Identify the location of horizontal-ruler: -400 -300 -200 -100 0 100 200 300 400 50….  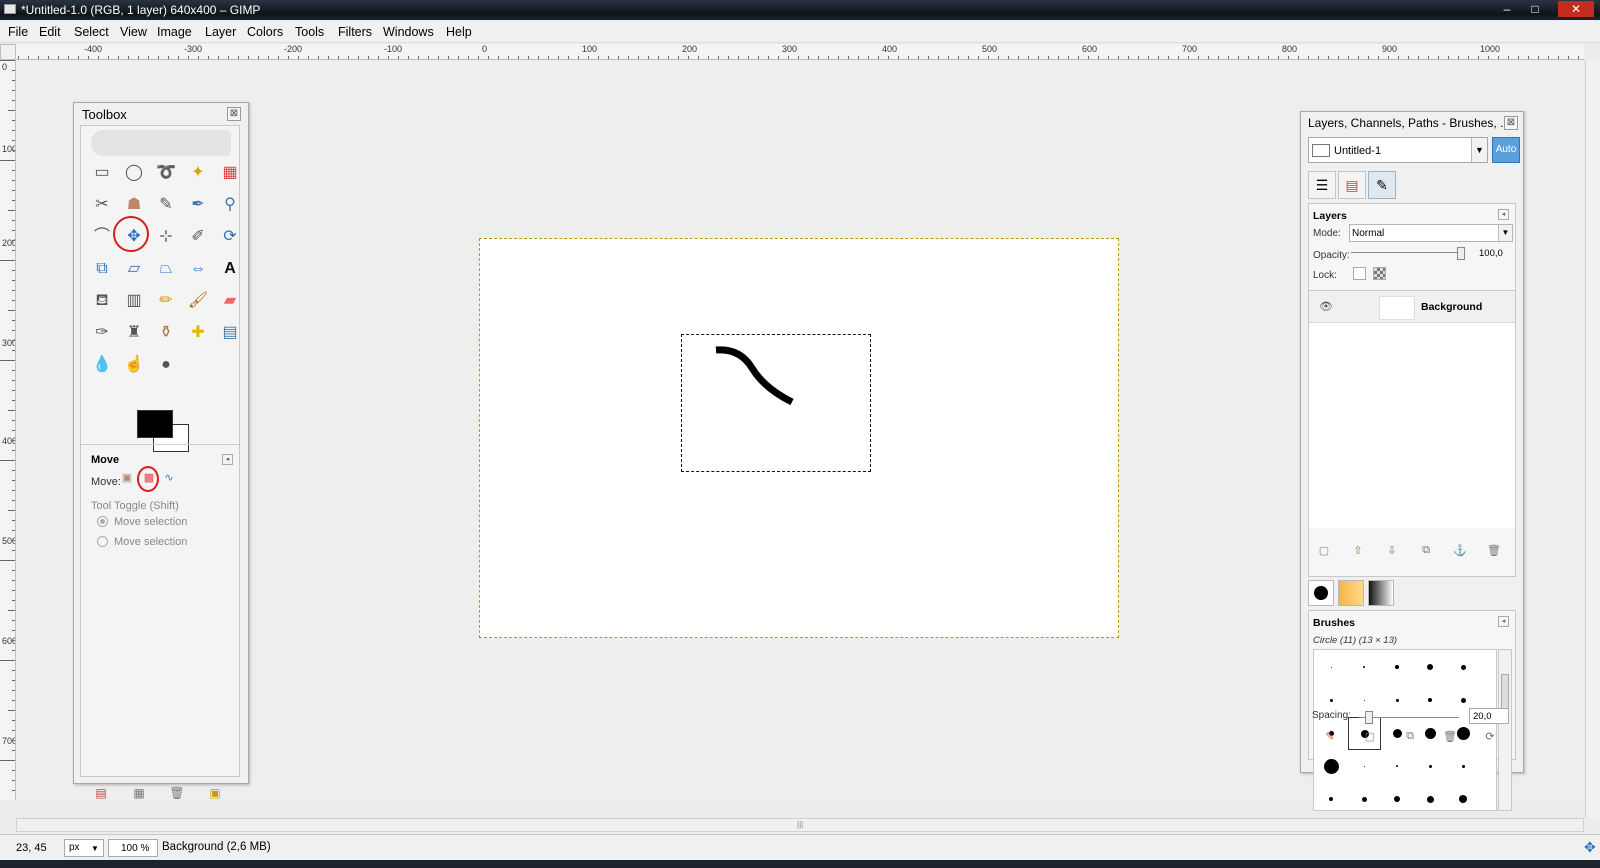
(800, 52).